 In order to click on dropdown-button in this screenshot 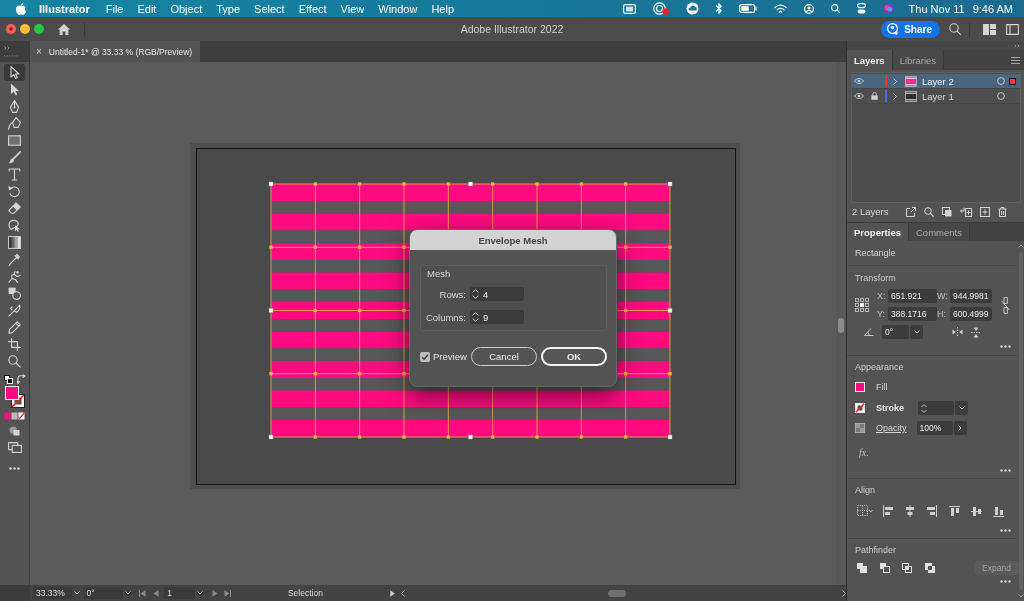, I will do `click(961, 408)`.